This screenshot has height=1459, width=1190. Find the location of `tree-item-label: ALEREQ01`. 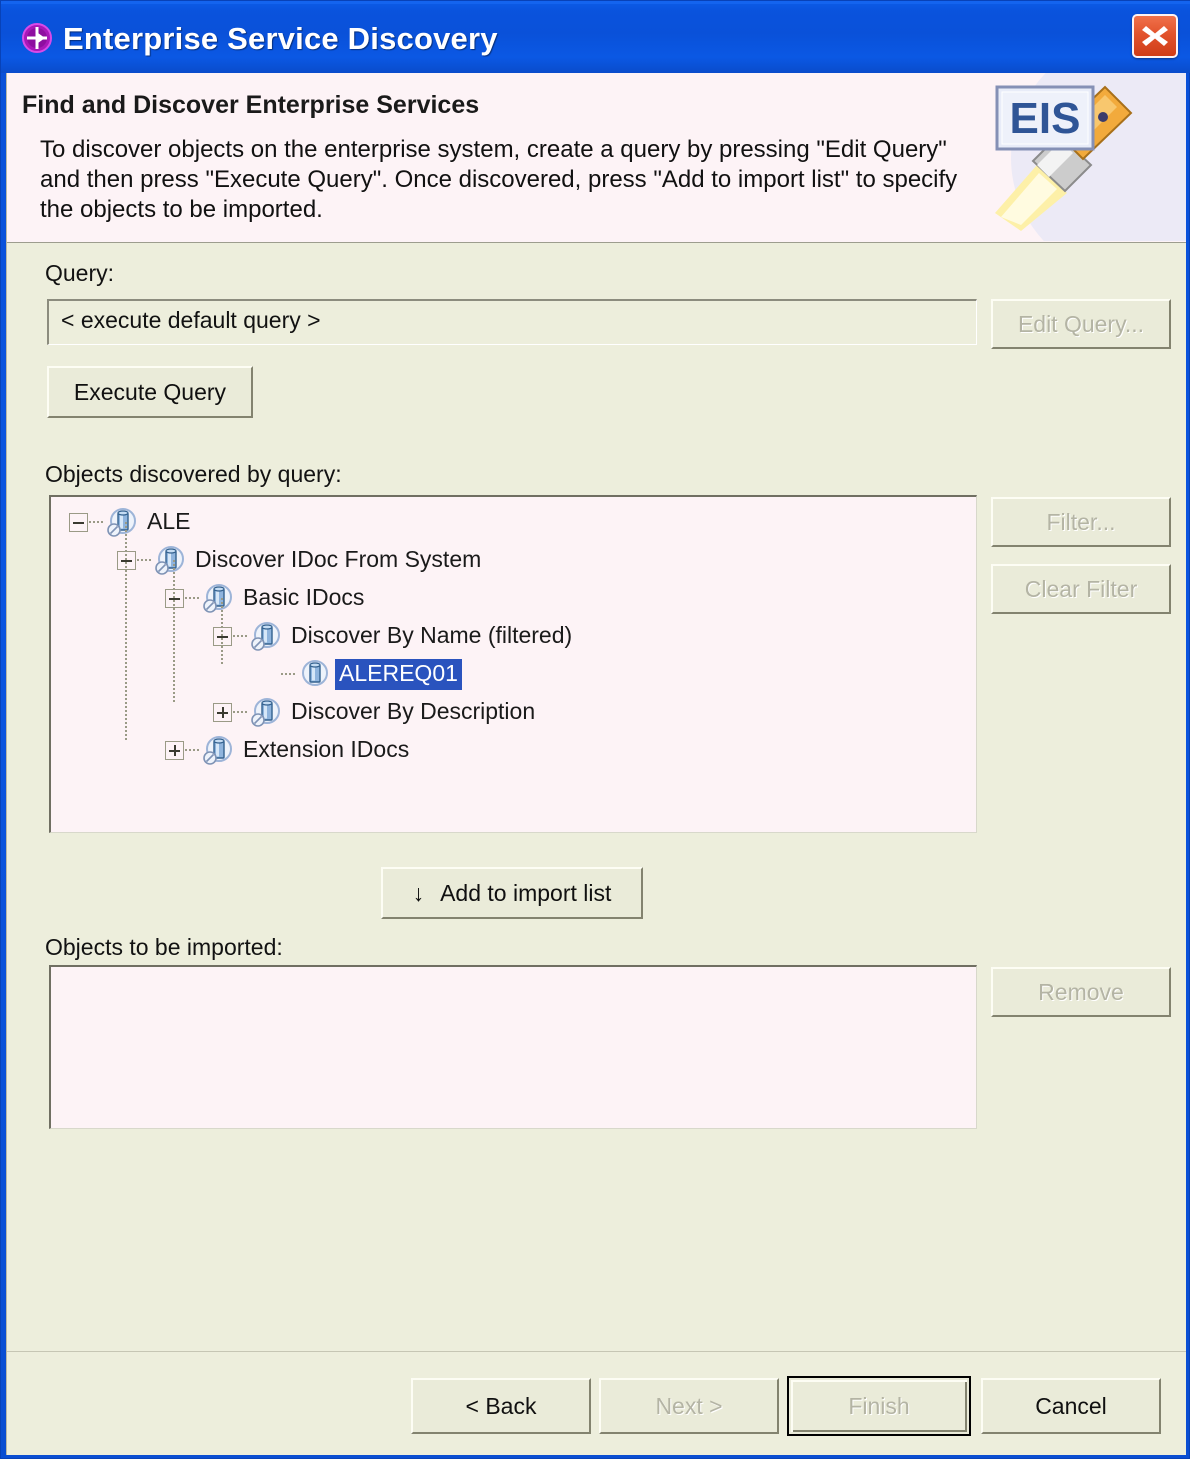

tree-item-label: ALEREQ01 is located at coordinates (398, 674).